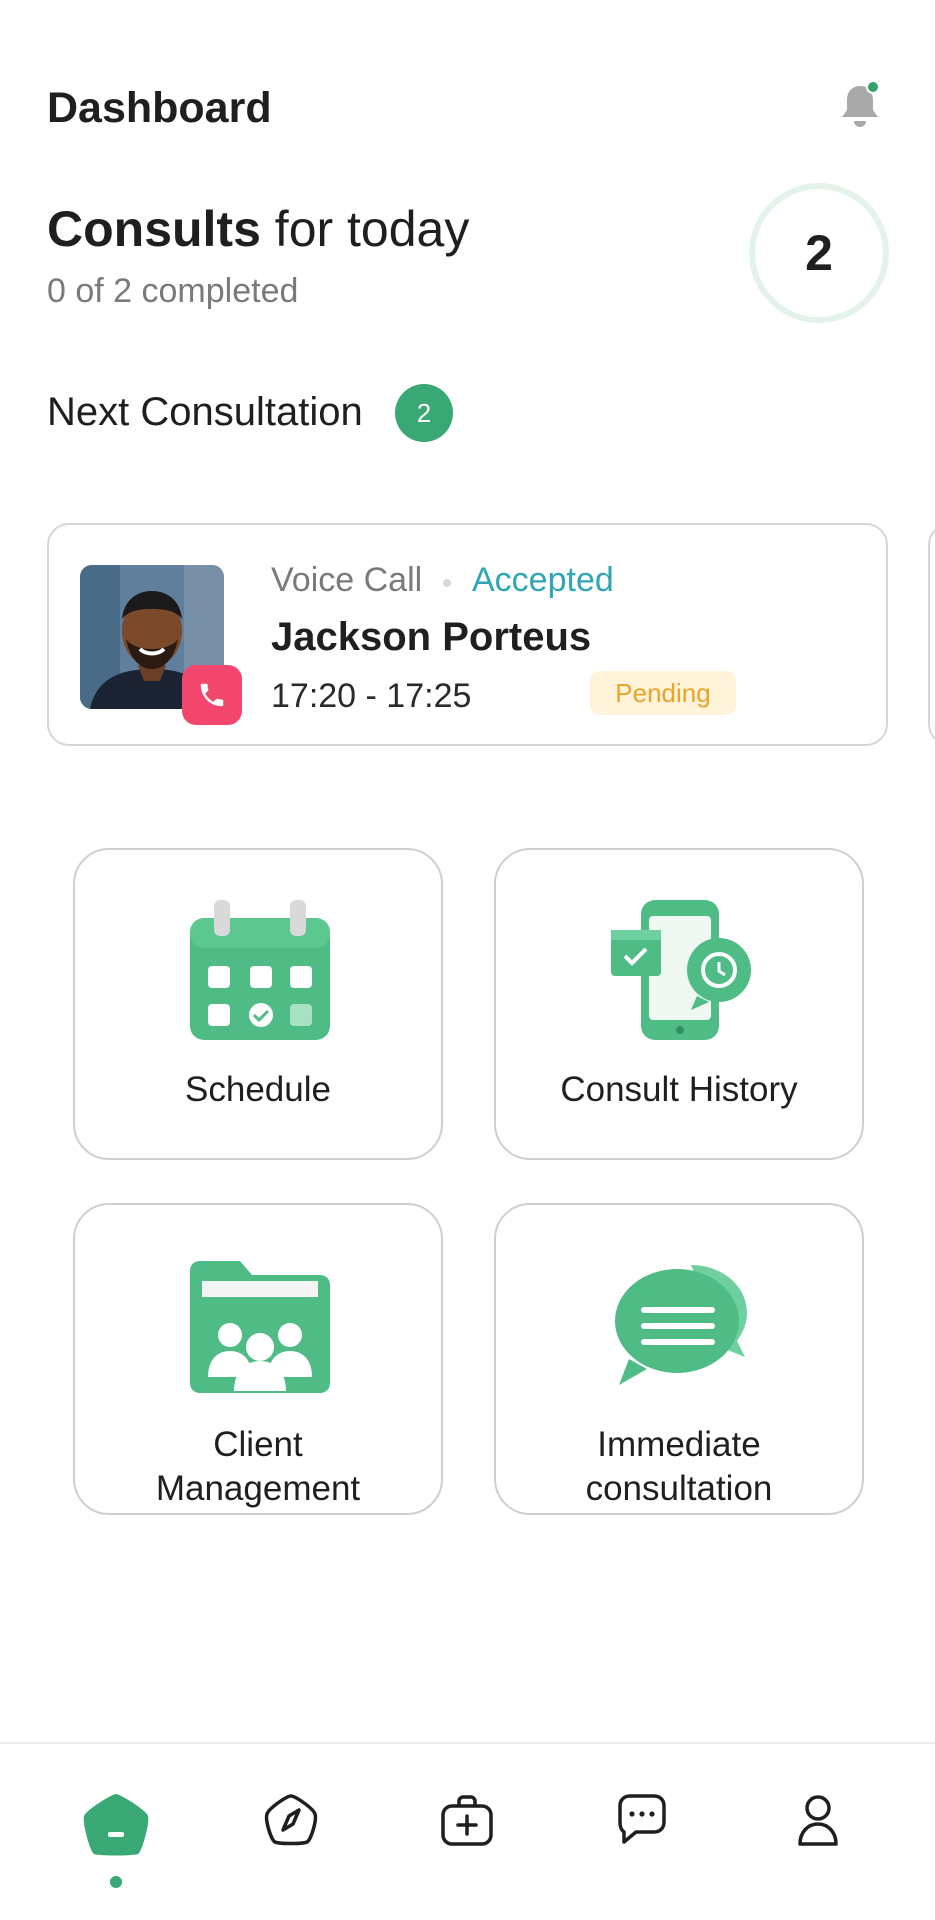  I want to click on nav-explore, so click(291, 1832).